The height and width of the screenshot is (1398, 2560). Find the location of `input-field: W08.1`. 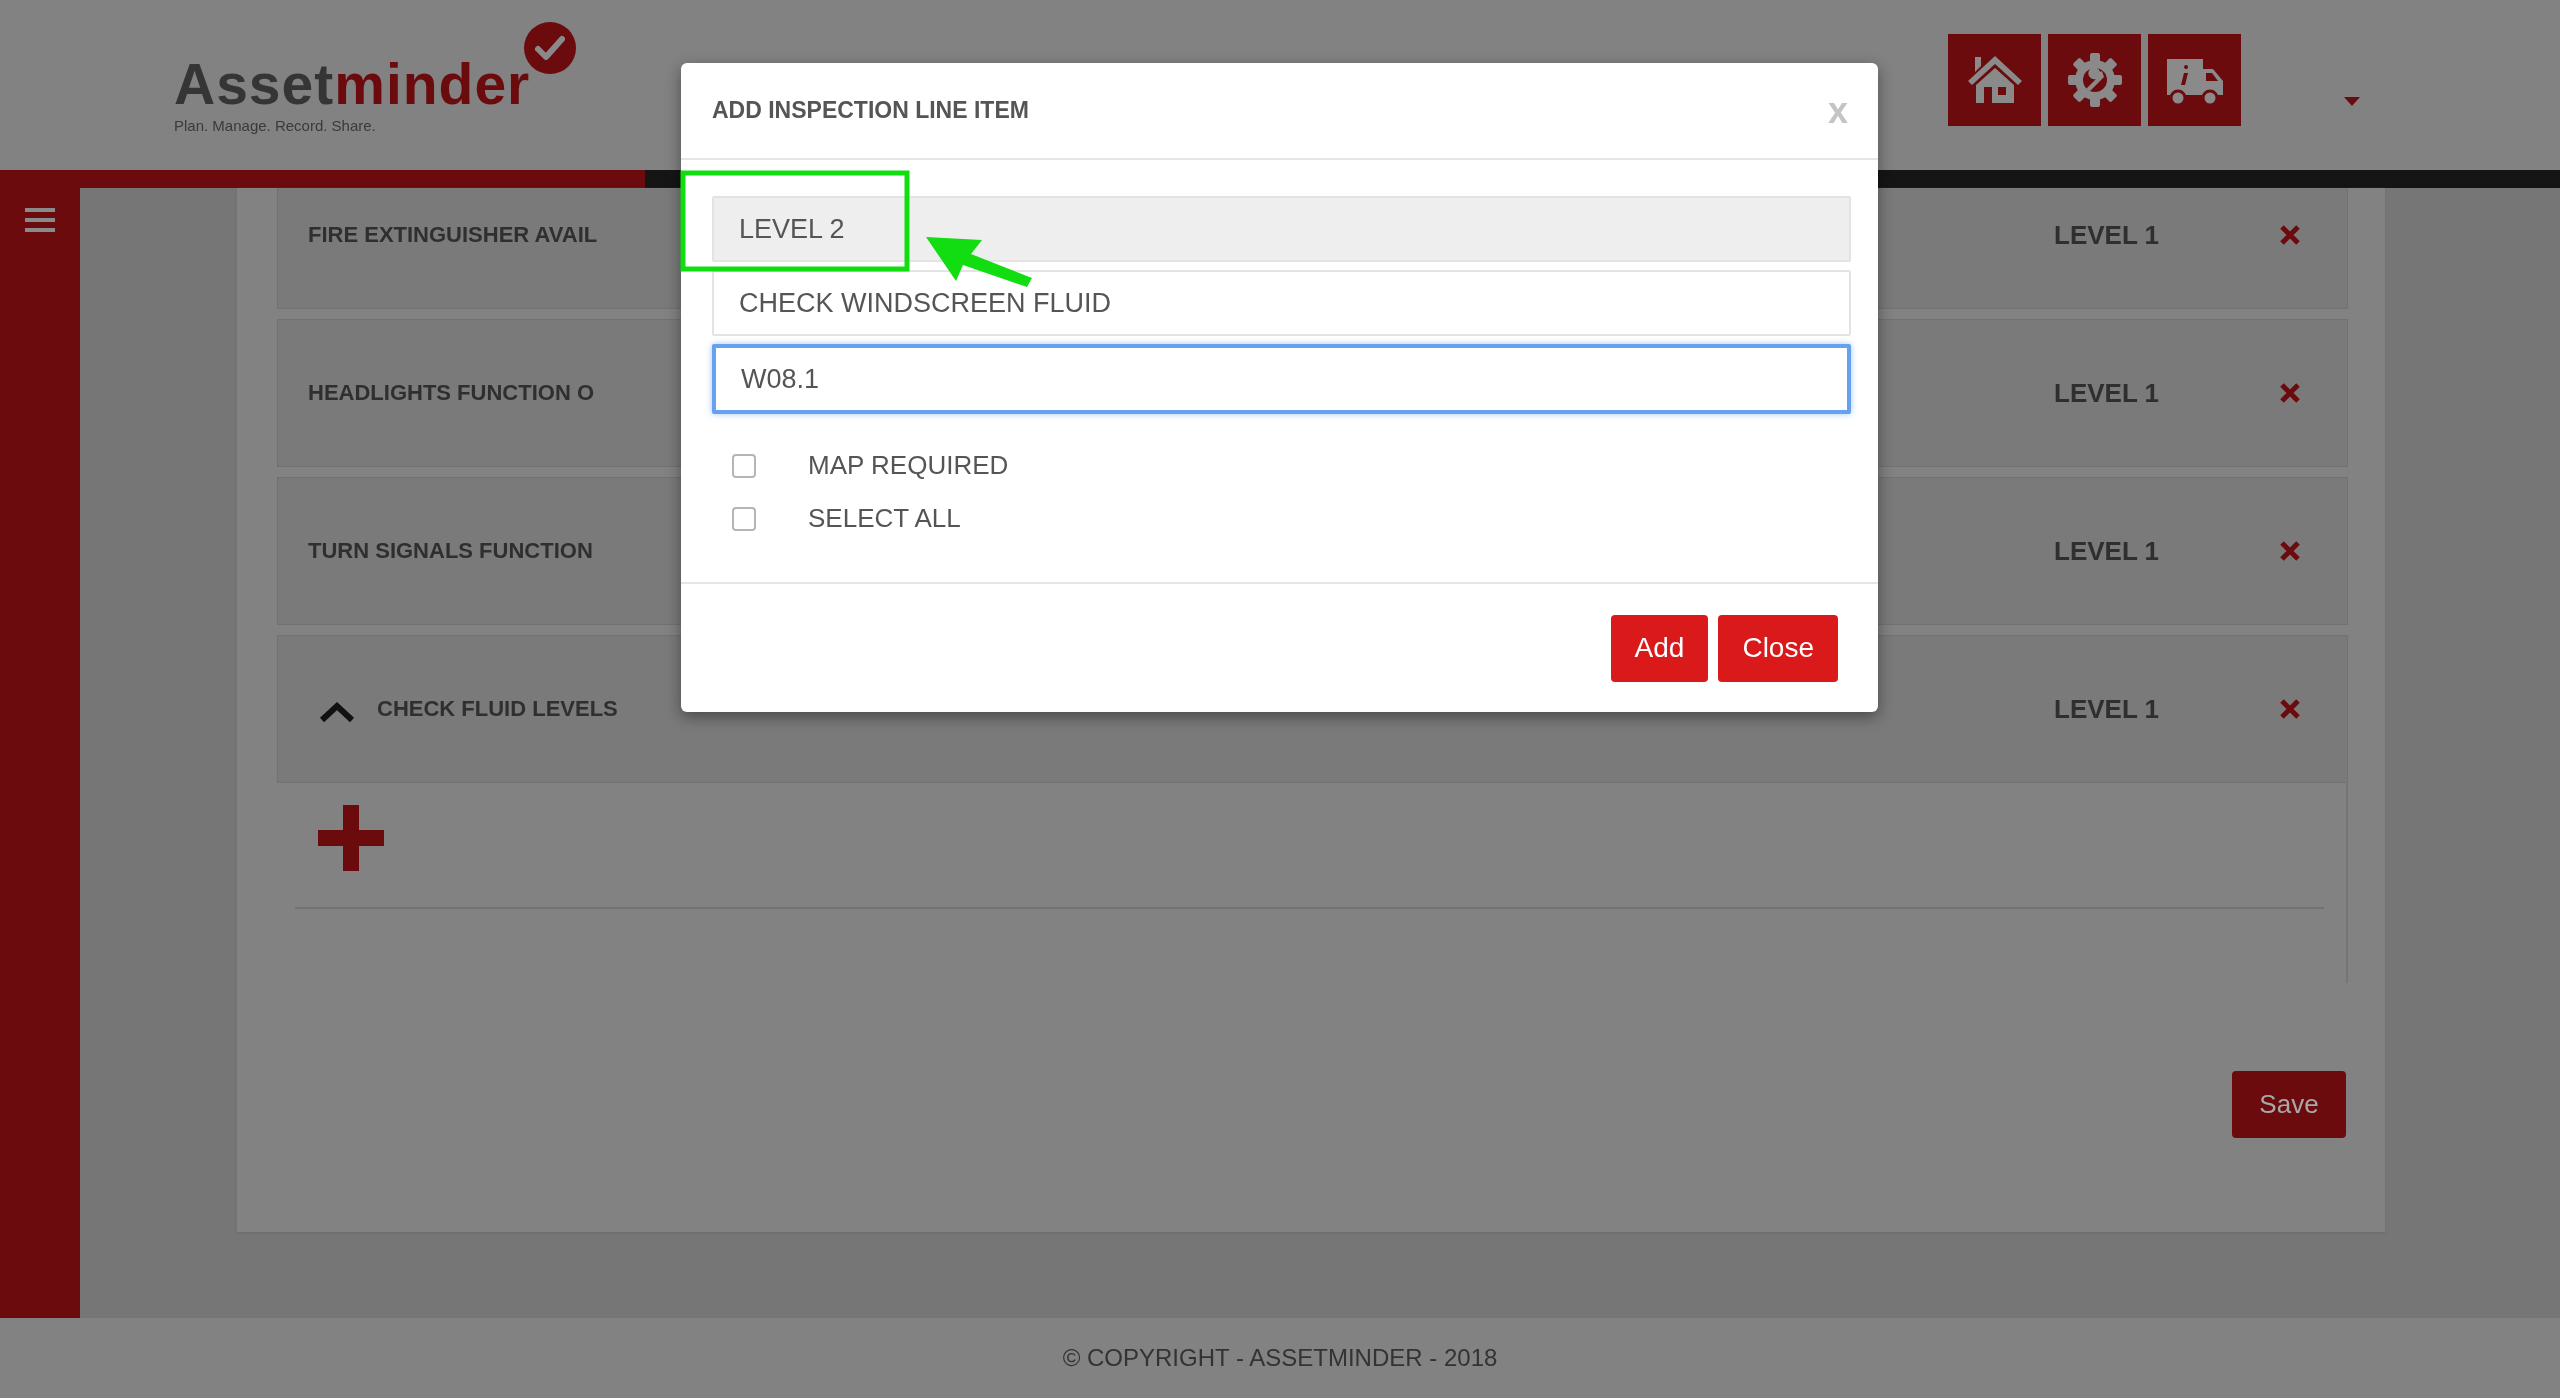

input-field: W08.1 is located at coordinates (1281, 379).